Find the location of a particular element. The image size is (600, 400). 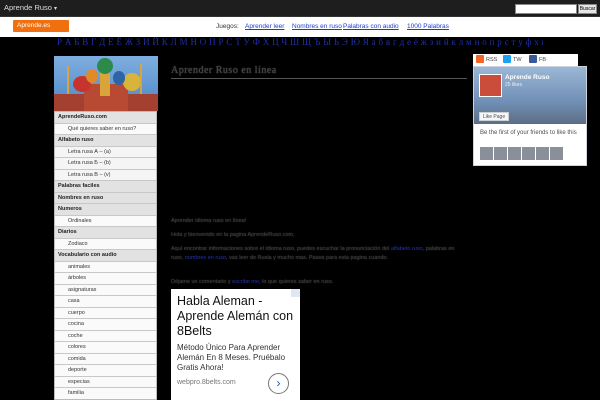

alfabeto-link: alfabeto ruso is located at coordinates (407, 249).